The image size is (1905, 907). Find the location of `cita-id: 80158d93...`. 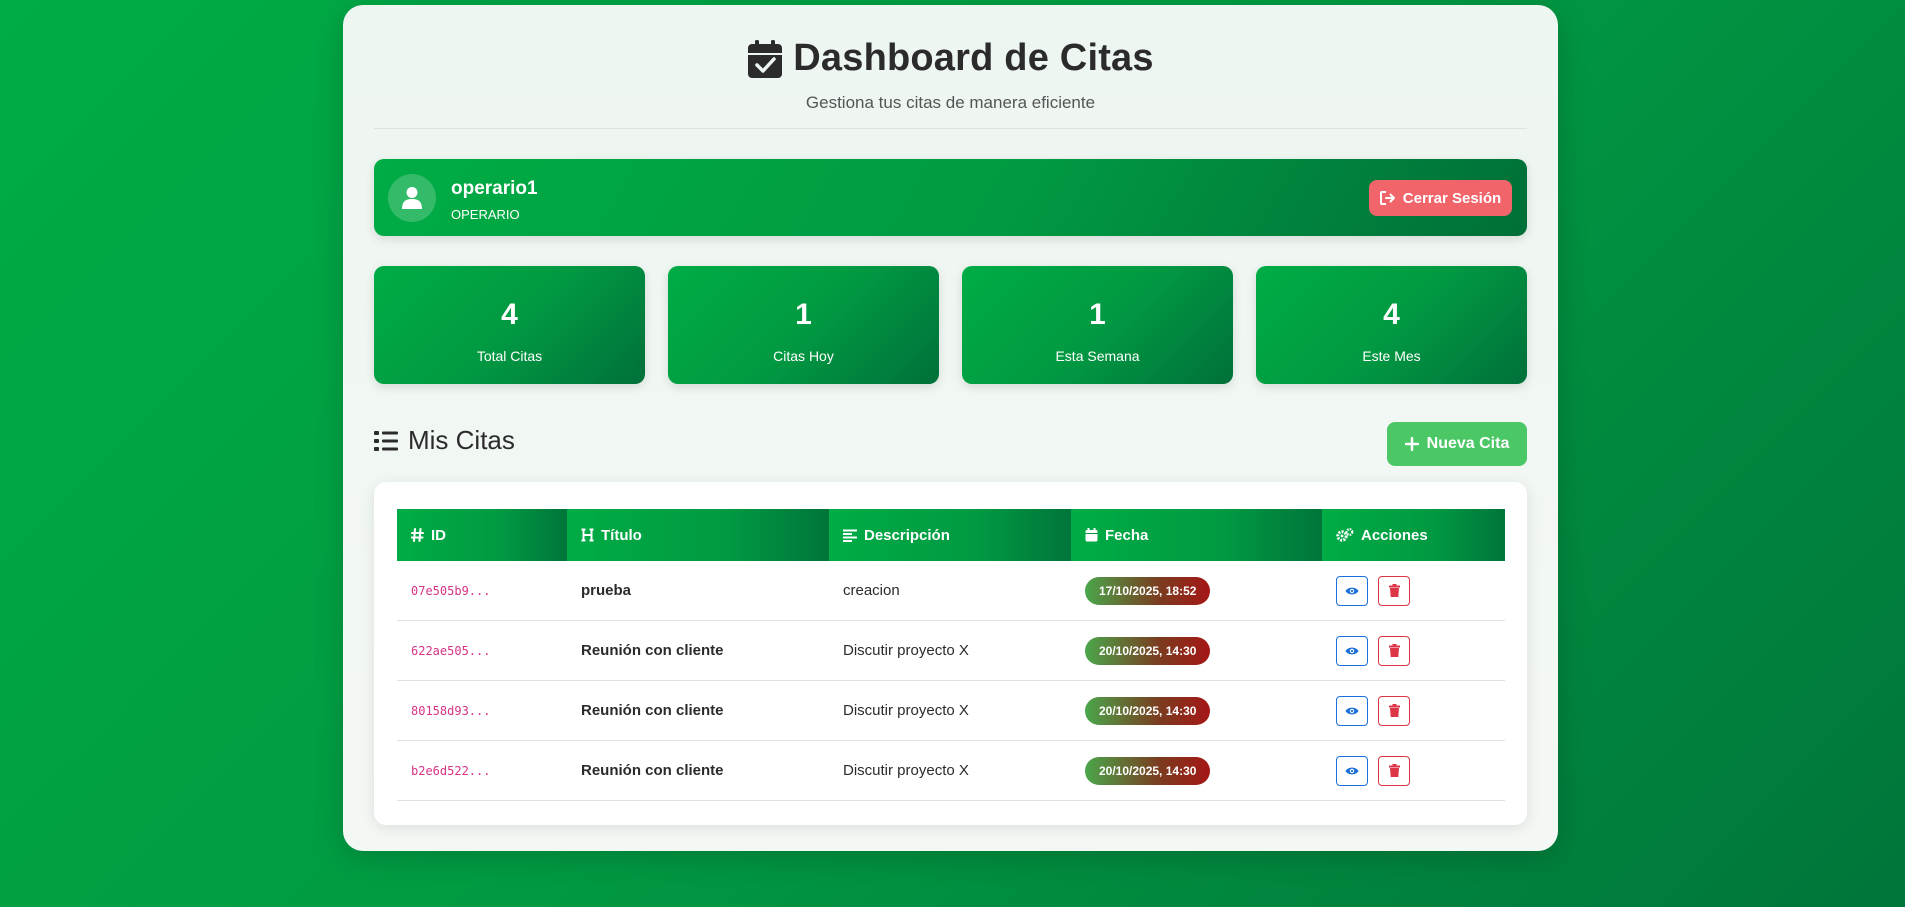

cita-id: 80158d93... is located at coordinates (482, 710).